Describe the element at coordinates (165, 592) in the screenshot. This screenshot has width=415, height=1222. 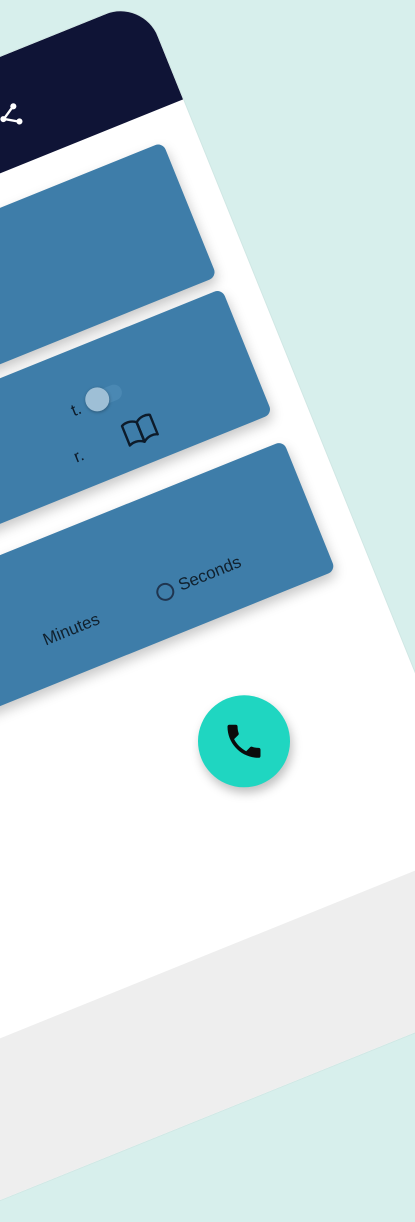
I see `radio-circle` at that location.